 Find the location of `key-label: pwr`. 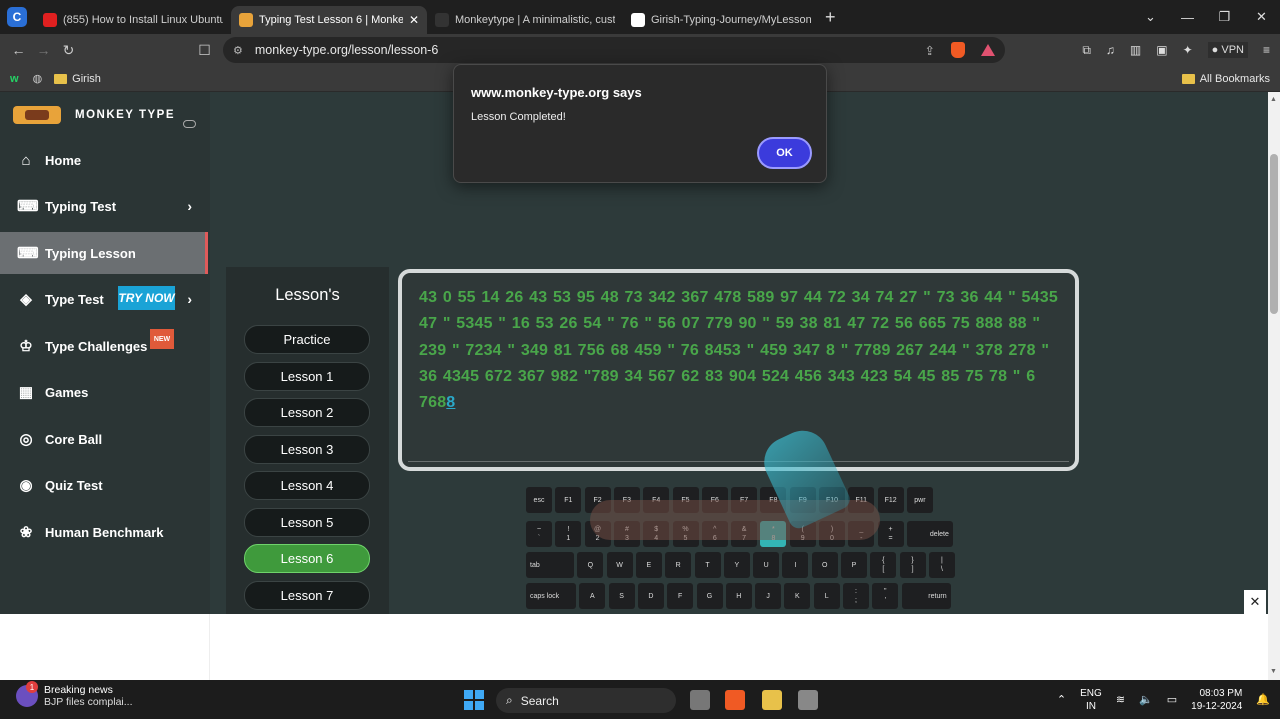

key-label: pwr is located at coordinates (920, 500).